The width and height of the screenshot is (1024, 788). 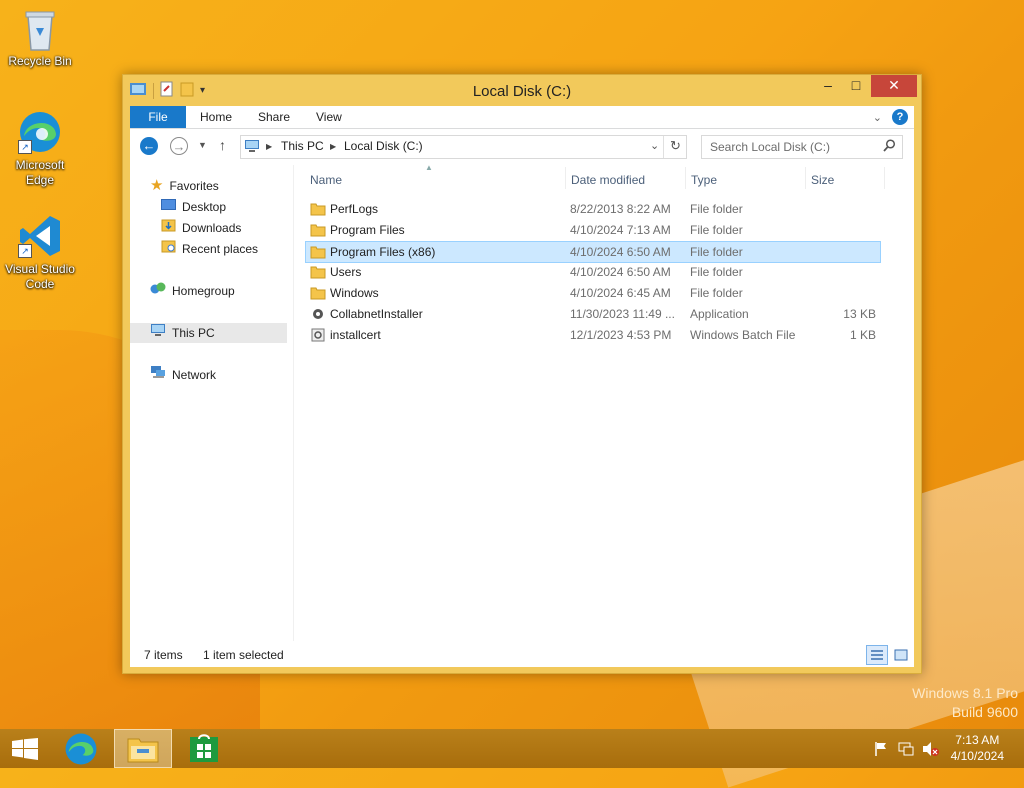 I want to click on file-name: PerfLogs, so click(x=354, y=209).